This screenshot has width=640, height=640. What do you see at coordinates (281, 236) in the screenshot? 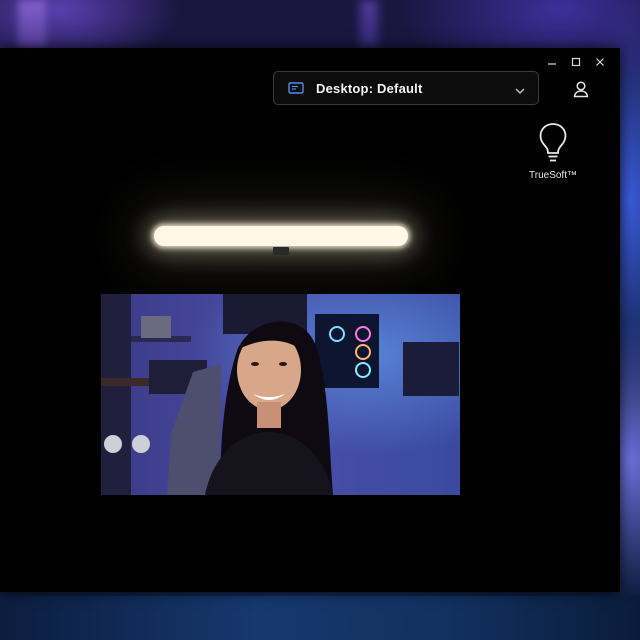
I see `light-bar-preview` at bounding box center [281, 236].